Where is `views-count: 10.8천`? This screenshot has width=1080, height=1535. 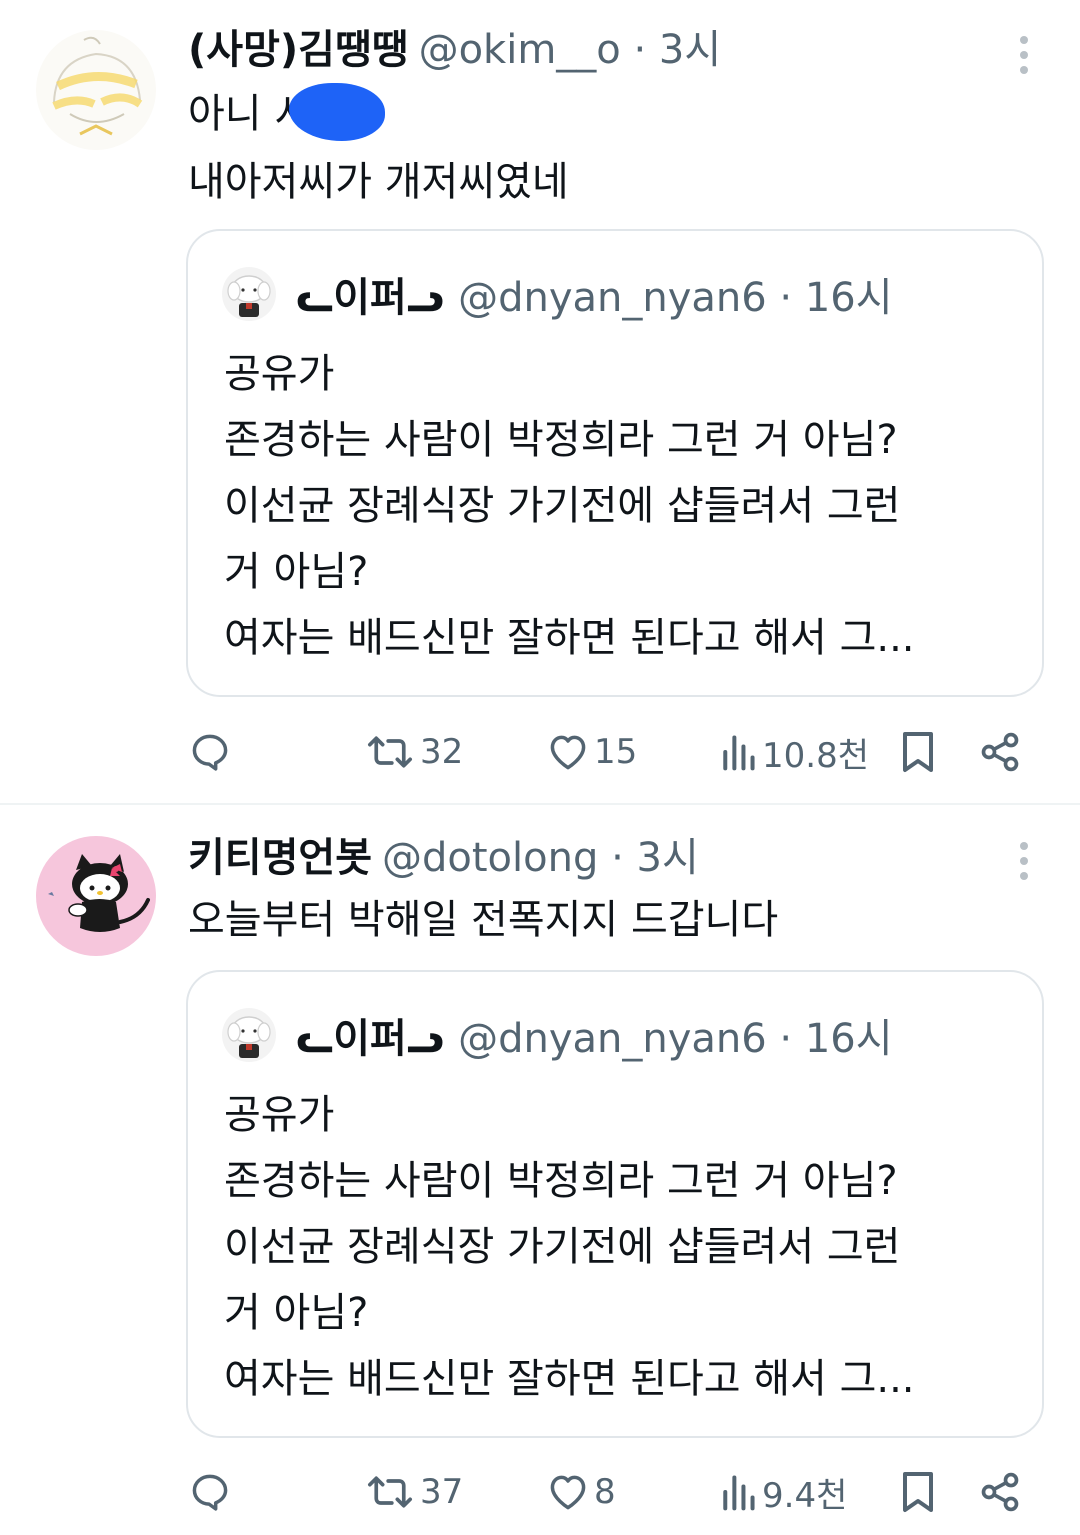 views-count: 10.8천 is located at coordinates (815, 755).